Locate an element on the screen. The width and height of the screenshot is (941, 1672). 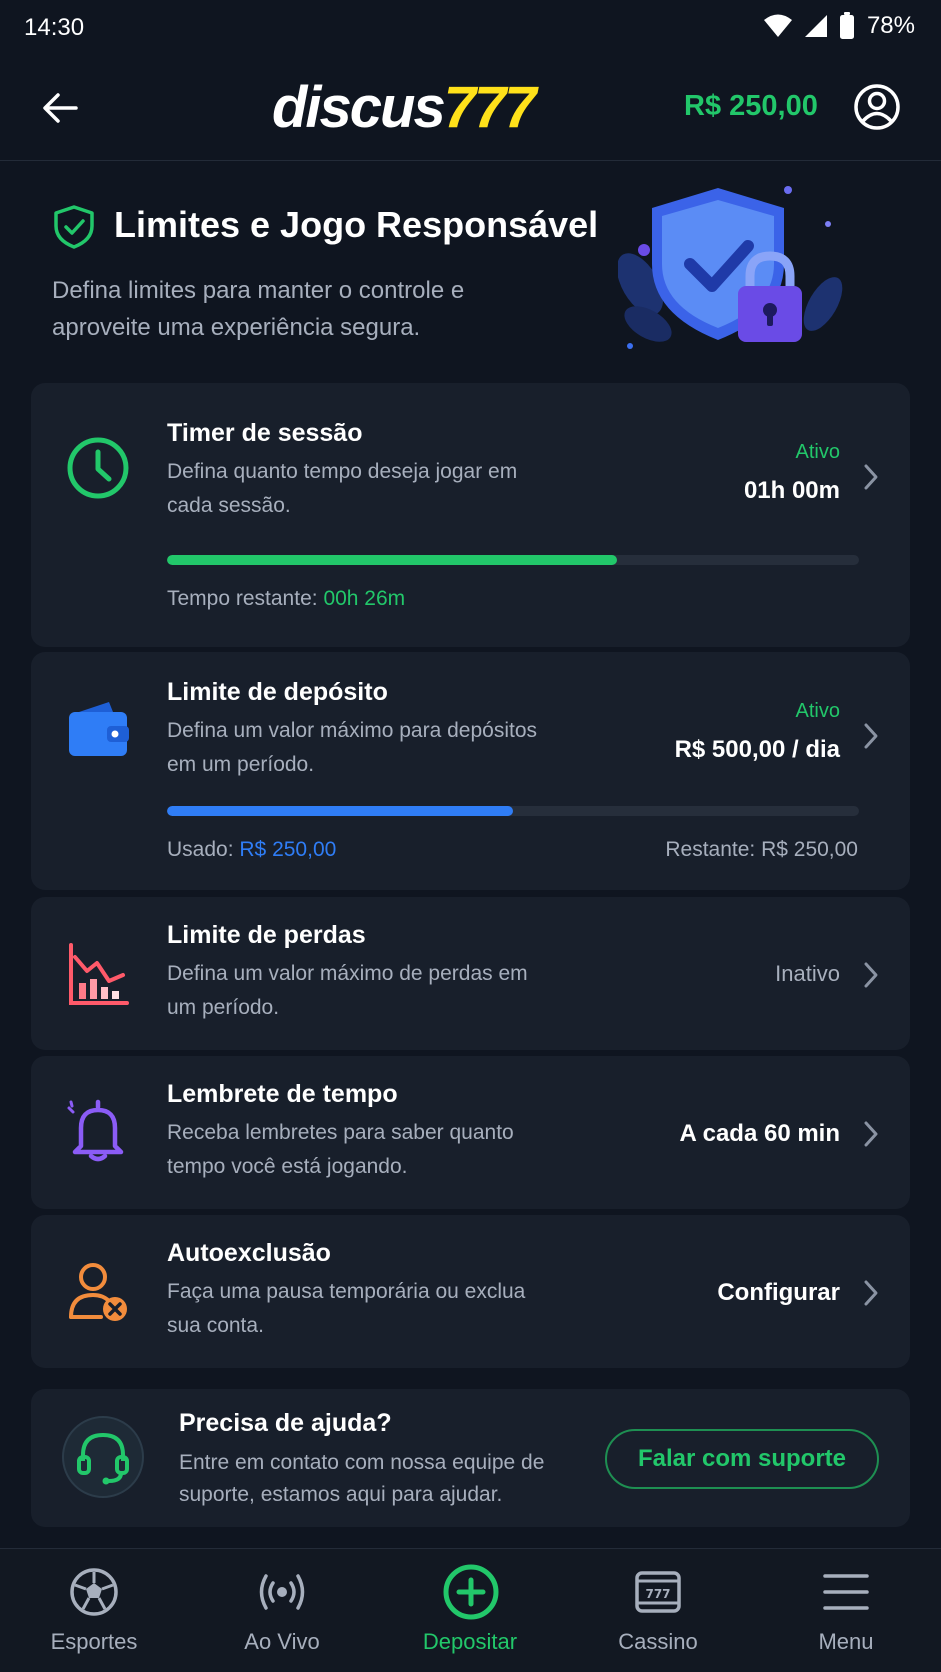
clock-icon is located at coordinates (98, 468).